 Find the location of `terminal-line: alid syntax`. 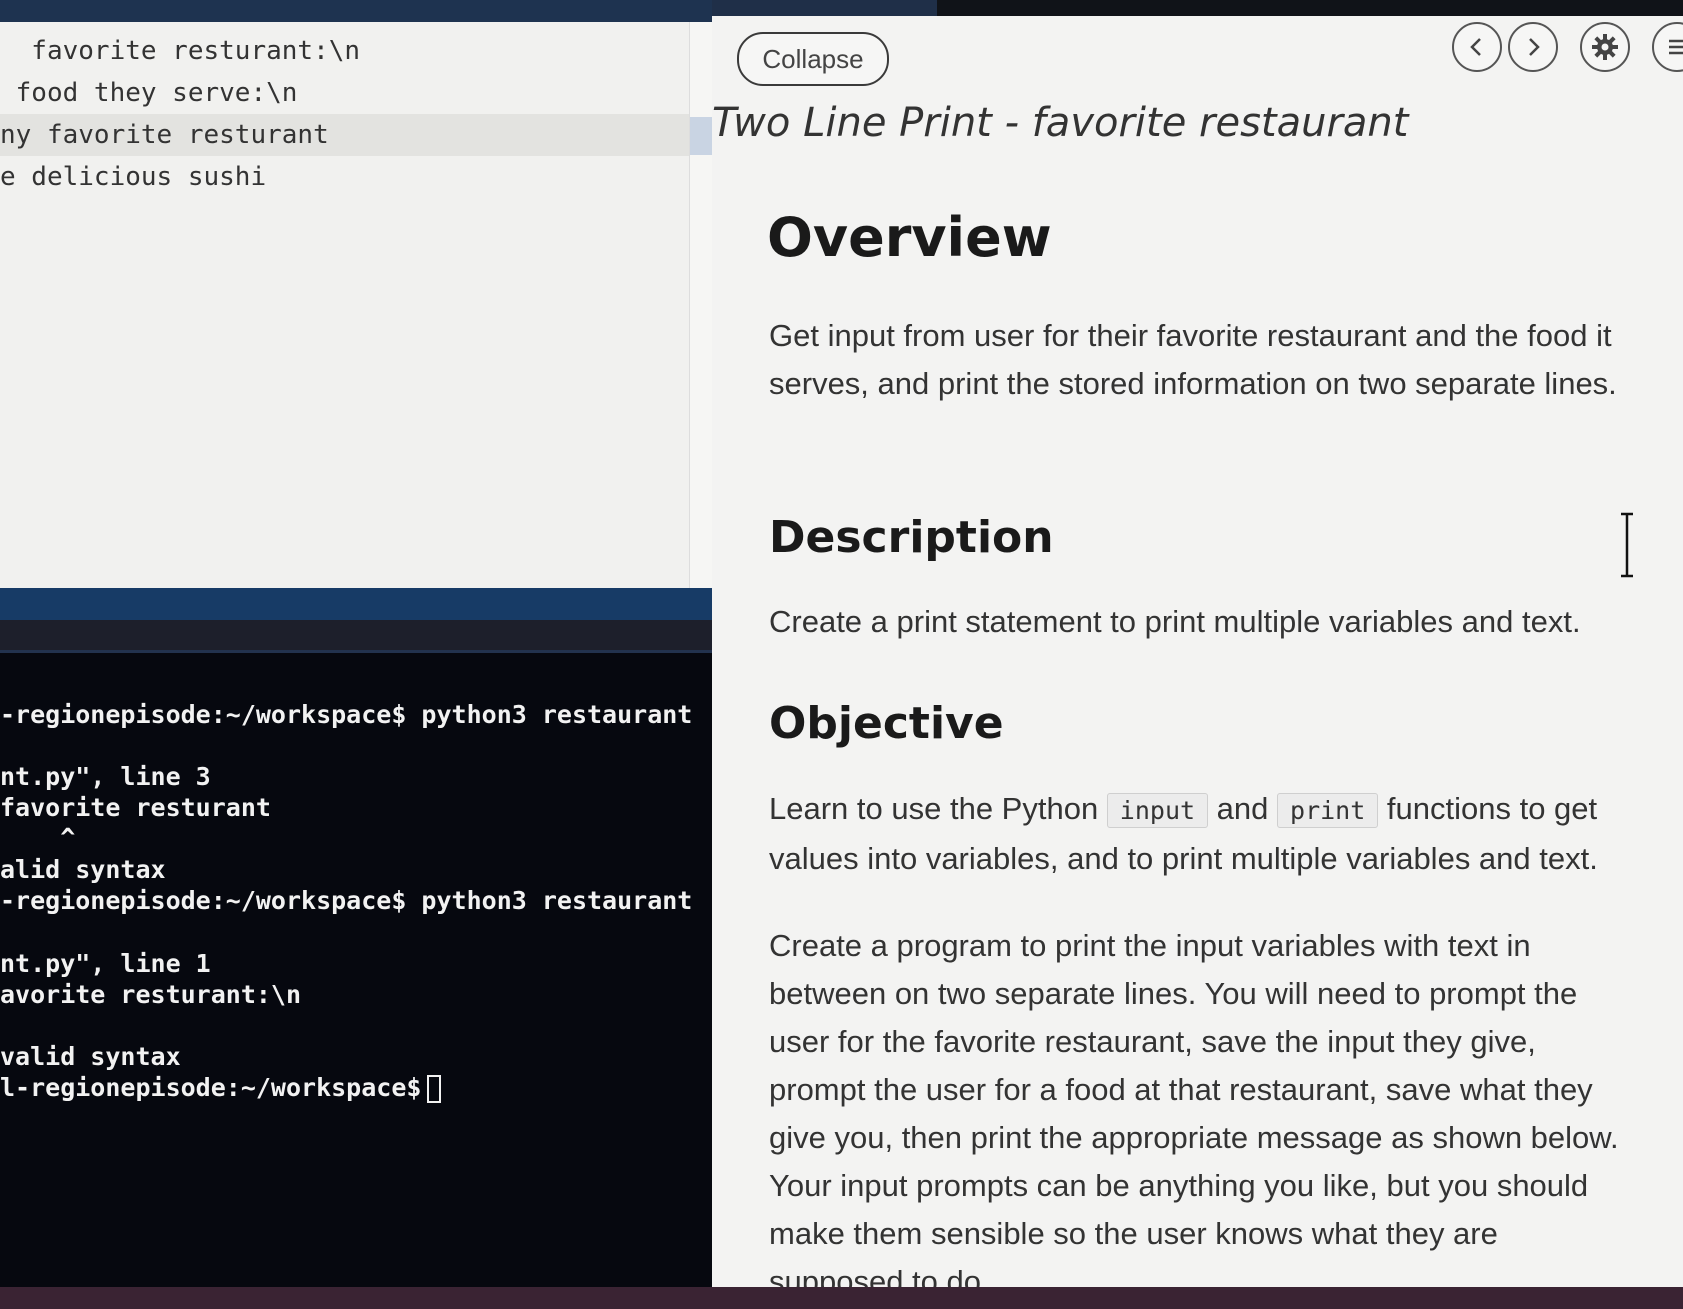

terminal-line: alid syntax is located at coordinates (83, 869).